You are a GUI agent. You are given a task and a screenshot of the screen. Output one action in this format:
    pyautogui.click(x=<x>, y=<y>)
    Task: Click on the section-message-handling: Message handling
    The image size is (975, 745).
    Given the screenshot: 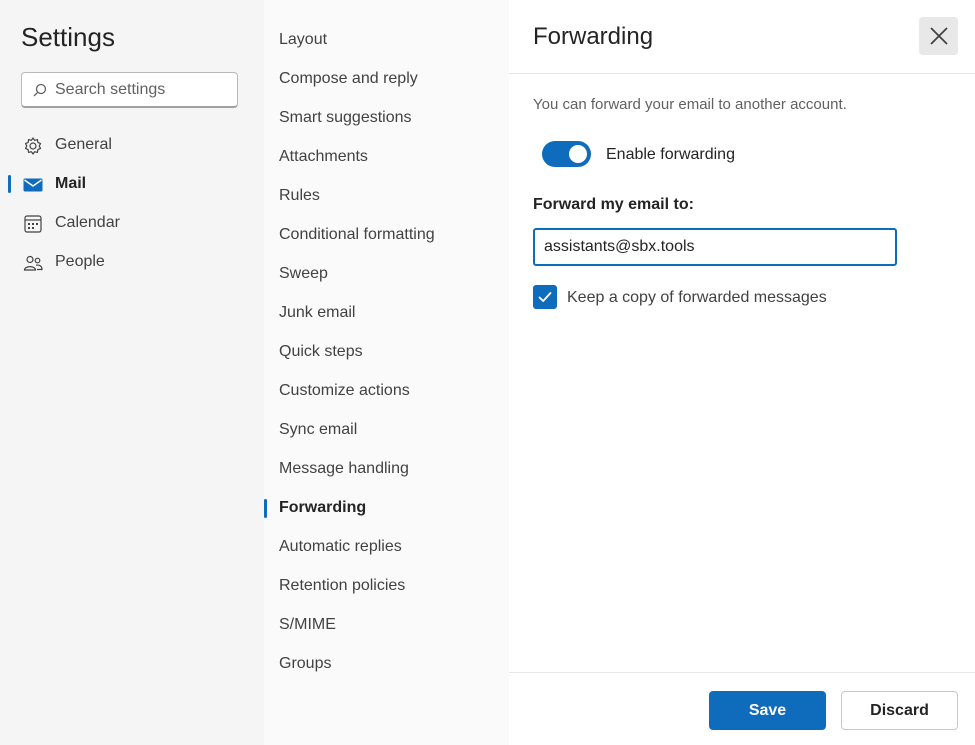 What is the action you would take?
    pyautogui.click(x=386, y=469)
    